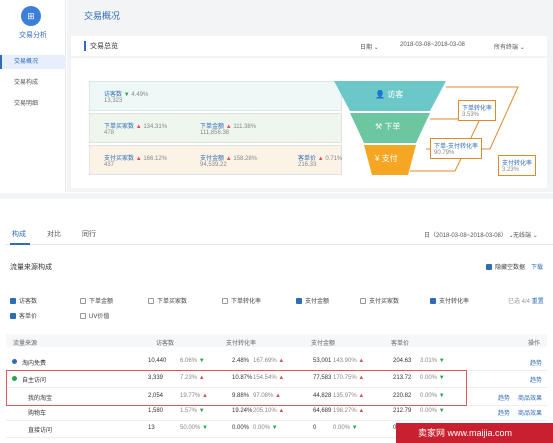 The width and height of the screenshot is (553, 443). Describe the element at coordinates (151, 428) in the screenshot. I see `cell-visitors: 13` at that location.